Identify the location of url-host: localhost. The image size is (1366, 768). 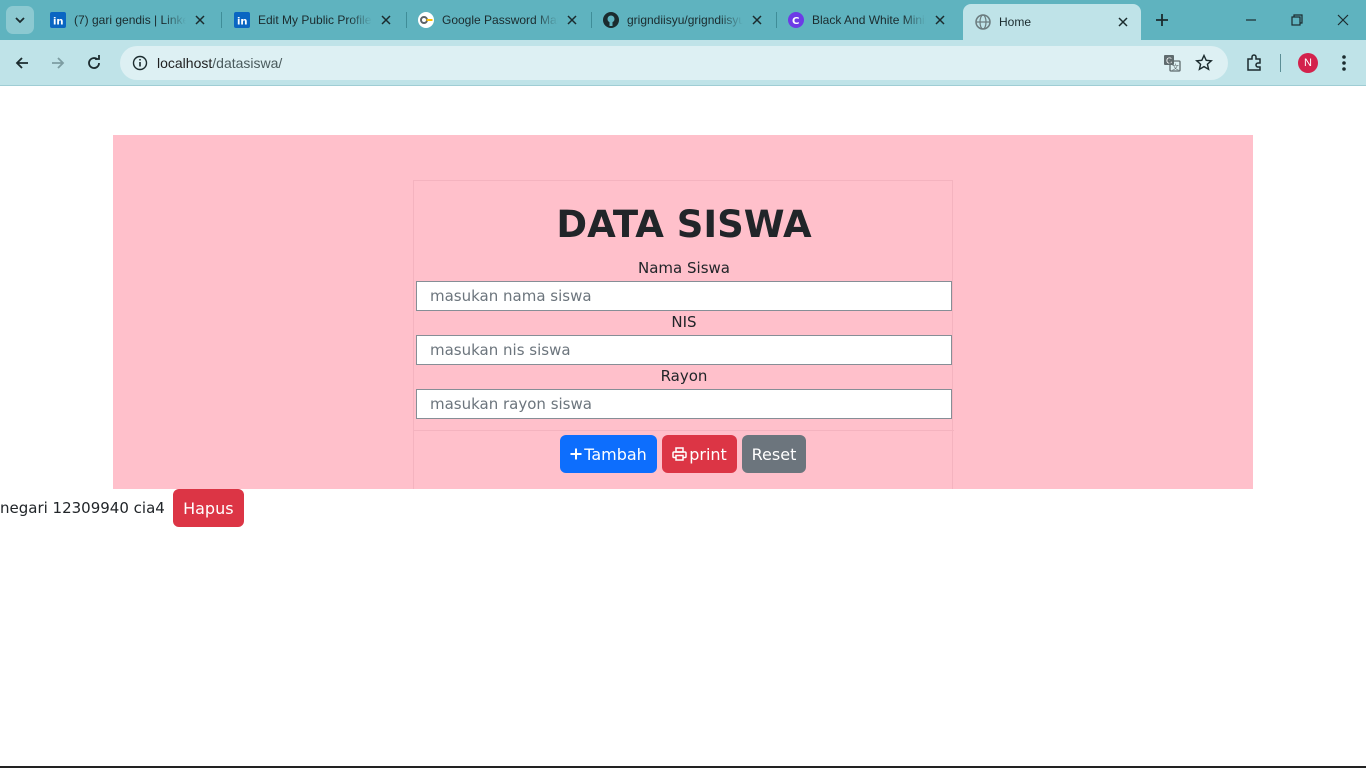
(185, 63).